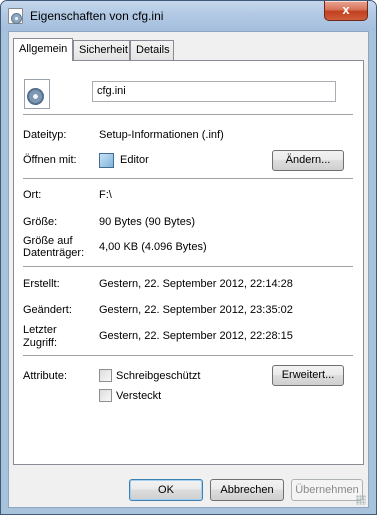  Describe the element at coordinates (45, 376) in the screenshot. I see `attributes-label: Attribute:` at that location.